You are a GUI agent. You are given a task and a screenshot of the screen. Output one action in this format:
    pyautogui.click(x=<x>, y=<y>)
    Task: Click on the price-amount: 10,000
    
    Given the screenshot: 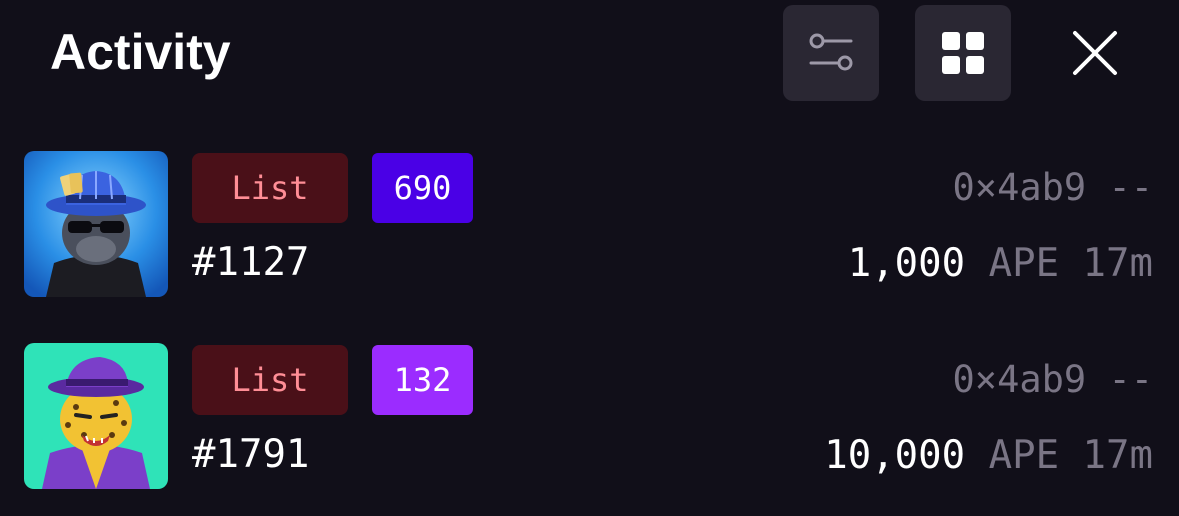 What is the action you would take?
    pyautogui.click(x=895, y=455)
    